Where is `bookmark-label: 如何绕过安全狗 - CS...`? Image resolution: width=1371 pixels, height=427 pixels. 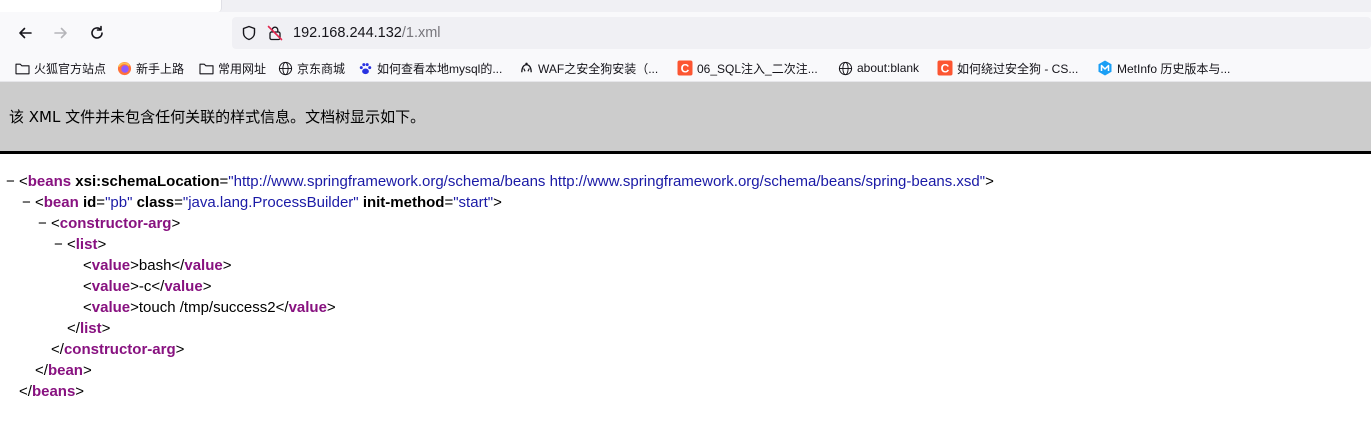
bookmark-label: 如何绕过安全狗 - CS... is located at coordinates (1018, 68).